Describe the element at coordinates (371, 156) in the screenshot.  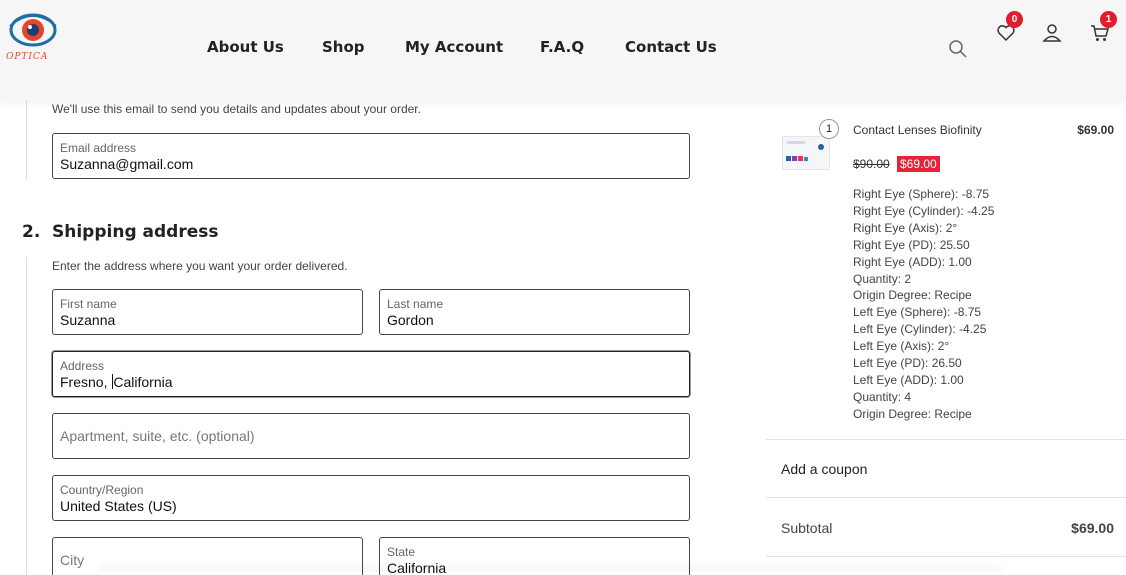
I see `email-field: Email address Suzanna@gmail.com` at that location.